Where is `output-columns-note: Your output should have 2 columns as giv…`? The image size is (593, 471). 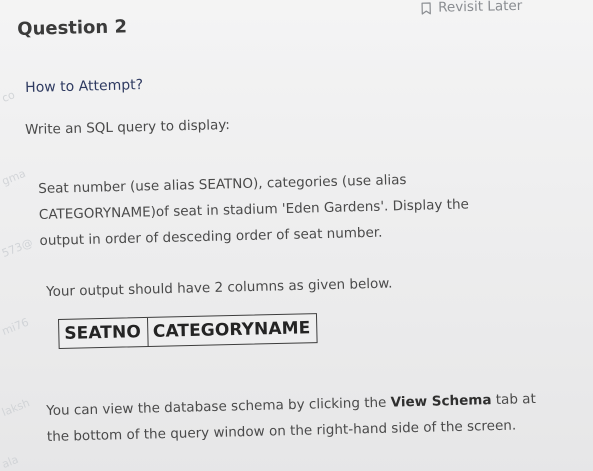 output-columns-note: Your output should have 2 columns as giv… is located at coordinates (219, 287).